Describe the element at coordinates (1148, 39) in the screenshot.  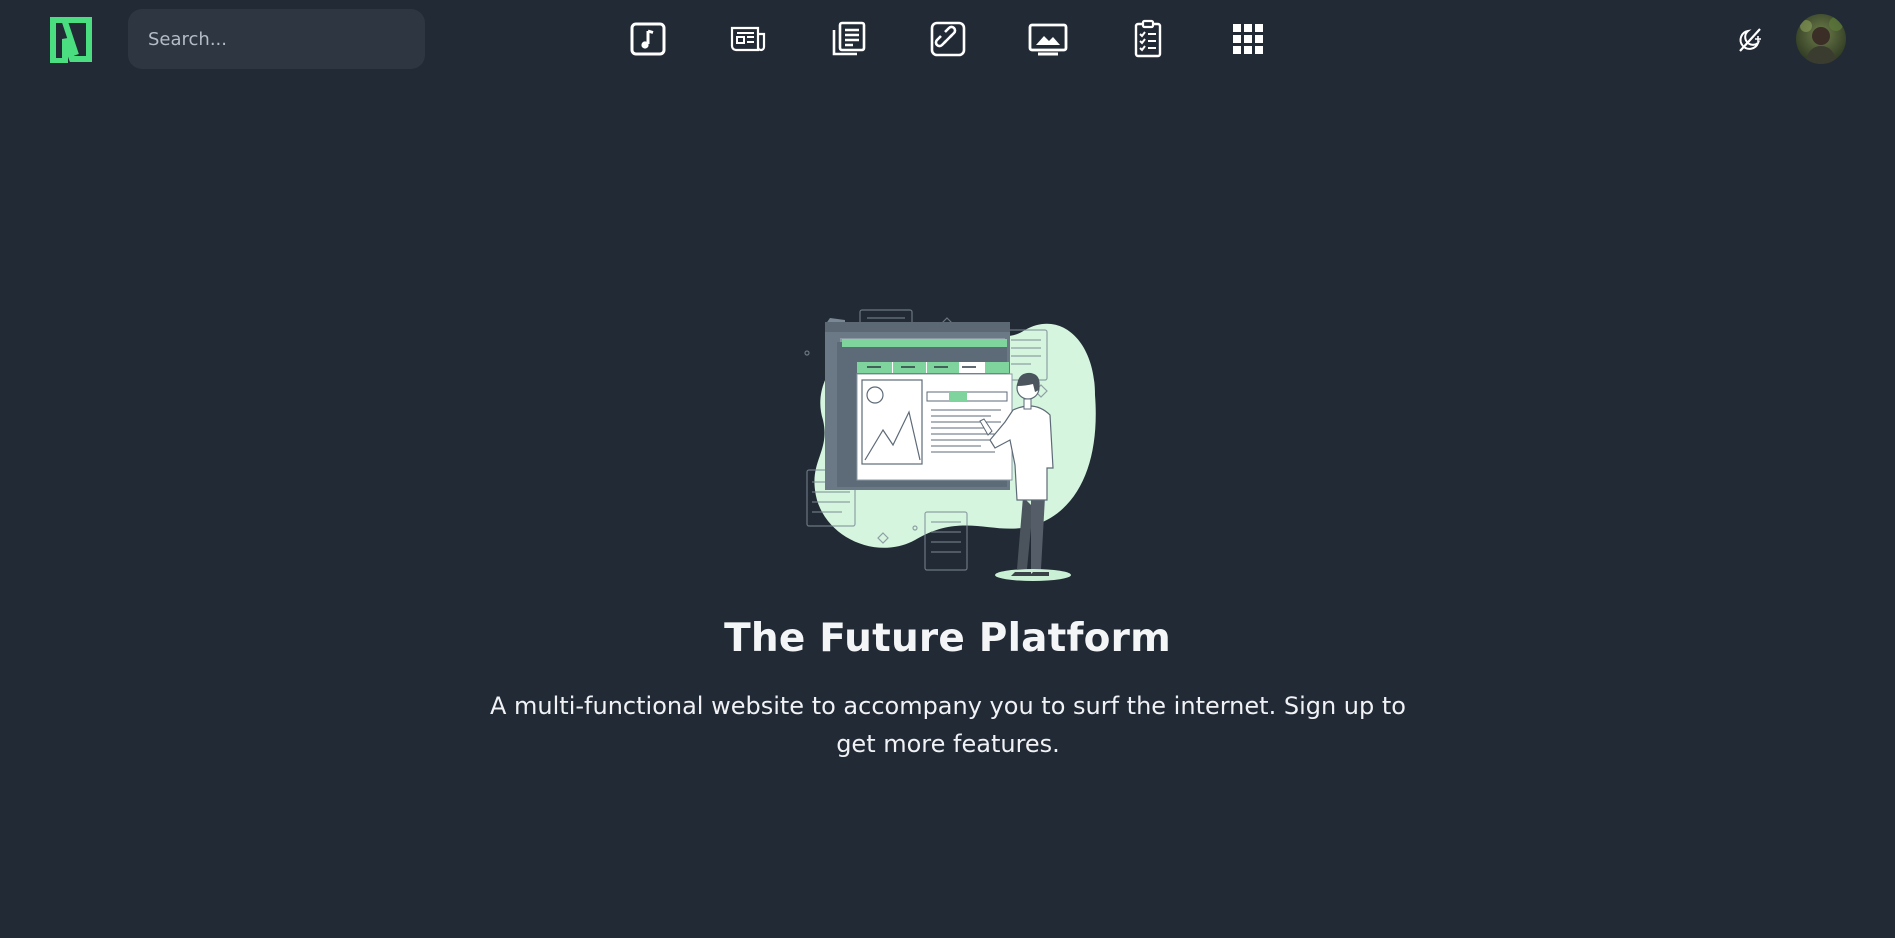
I see `clipboard-checklist-icon` at that location.